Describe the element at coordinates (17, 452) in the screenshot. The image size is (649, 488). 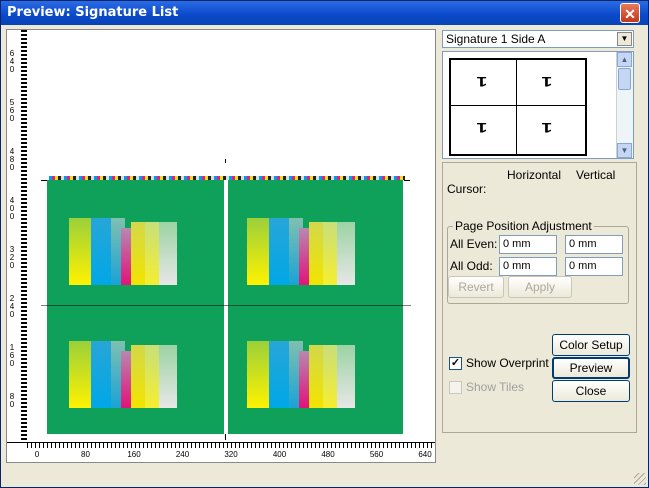
I see `ruler-corner` at that location.